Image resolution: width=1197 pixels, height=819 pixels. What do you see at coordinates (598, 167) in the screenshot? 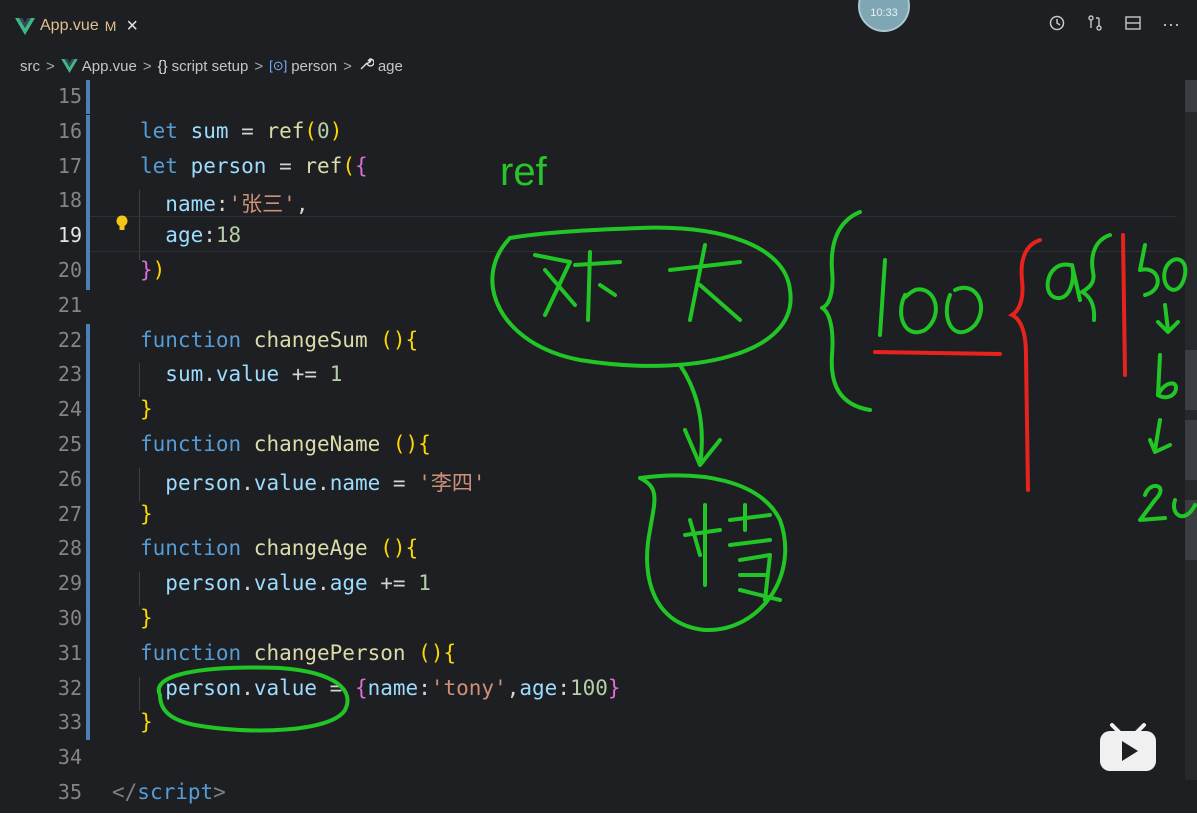
I see `code-line: 17 let person = ref({` at bounding box center [598, 167].